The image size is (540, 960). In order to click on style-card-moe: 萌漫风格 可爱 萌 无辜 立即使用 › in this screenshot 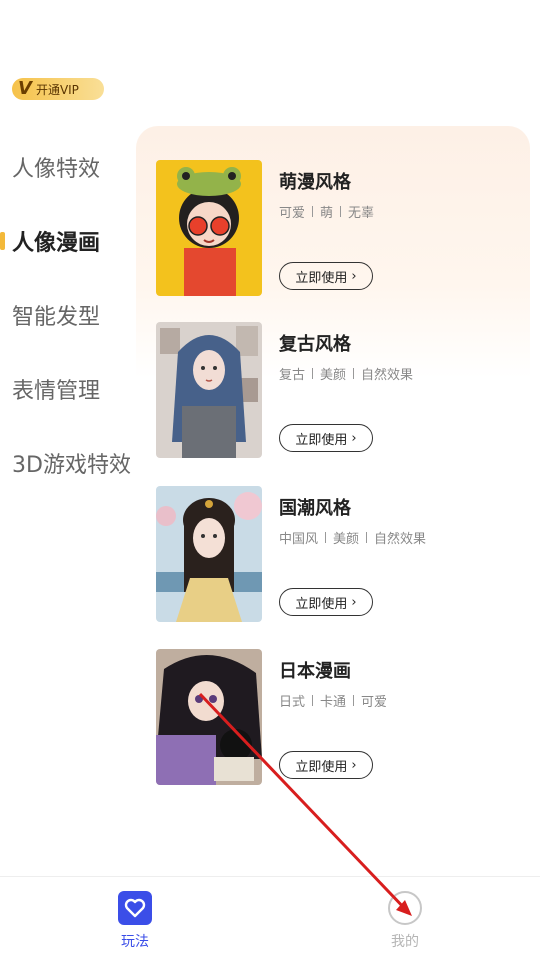, I will do `click(341, 228)`.